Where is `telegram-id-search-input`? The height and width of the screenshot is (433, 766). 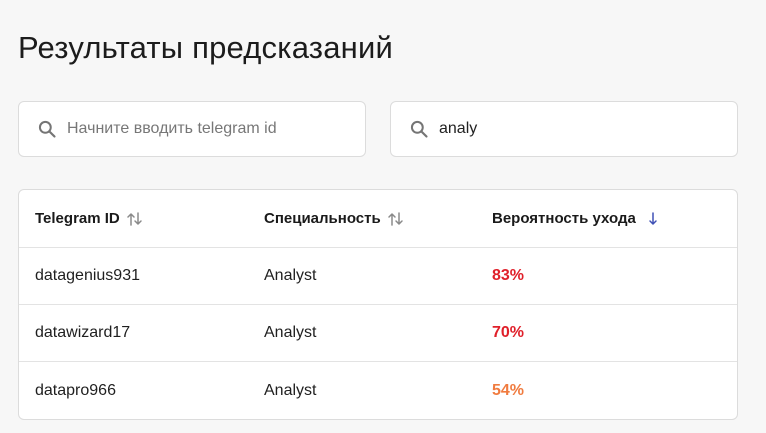 telegram-id-search-input is located at coordinates (197, 129).